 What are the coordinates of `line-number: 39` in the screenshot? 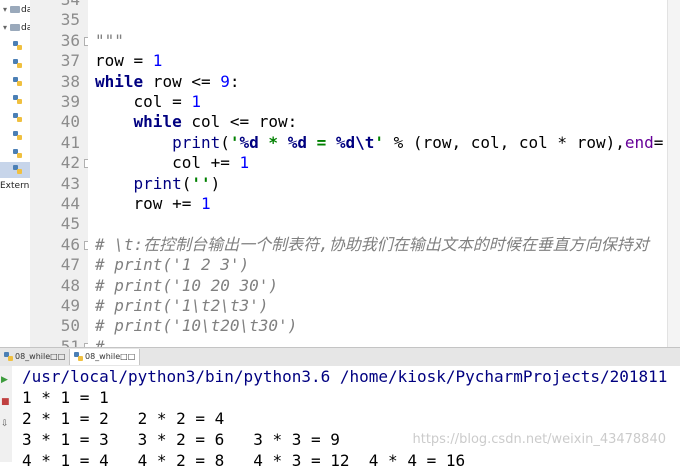 It's located at (70, 101).